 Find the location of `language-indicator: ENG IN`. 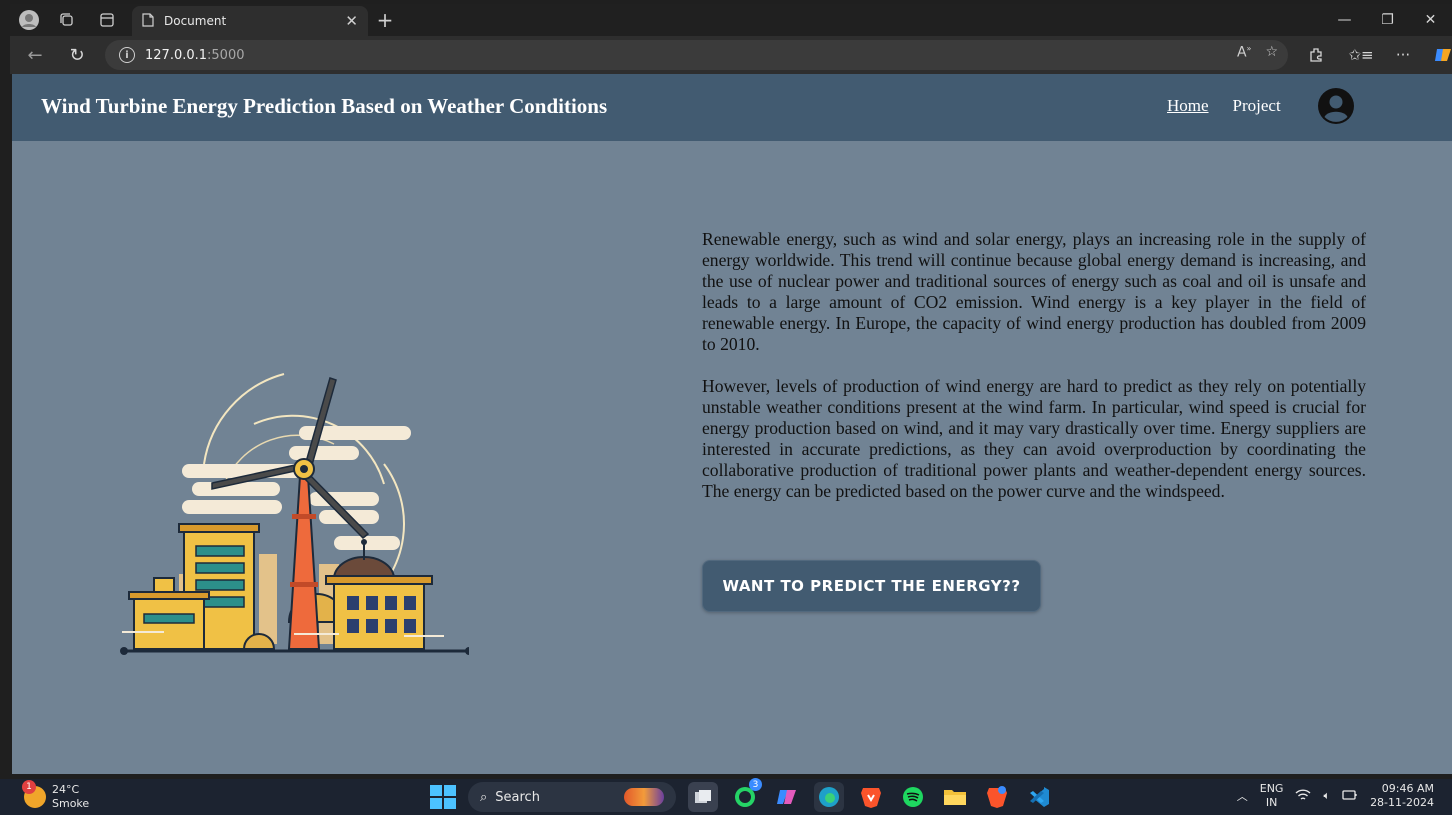

language-indicator: ENG IN is located at coordinates (1272, 796).